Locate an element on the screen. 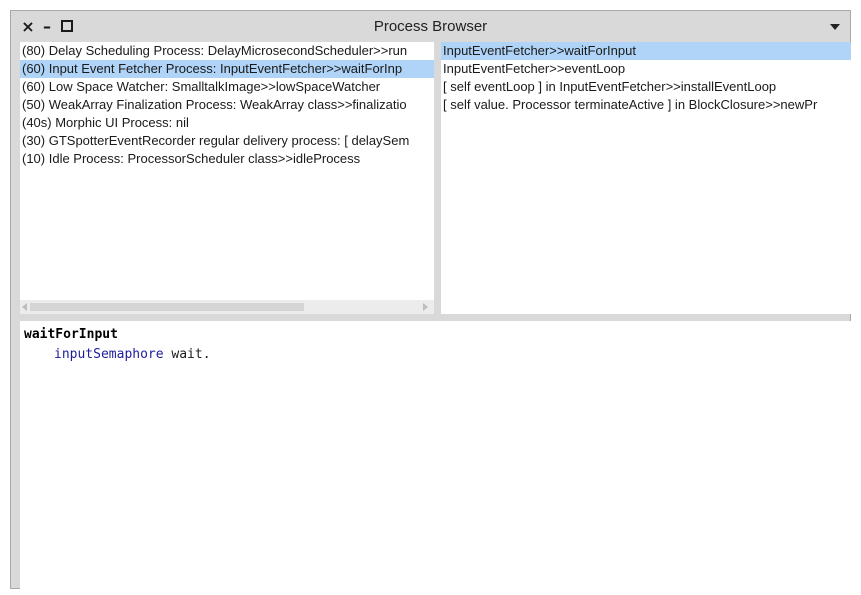  method-selector: waitForInput is located at coordinates (71, 334).